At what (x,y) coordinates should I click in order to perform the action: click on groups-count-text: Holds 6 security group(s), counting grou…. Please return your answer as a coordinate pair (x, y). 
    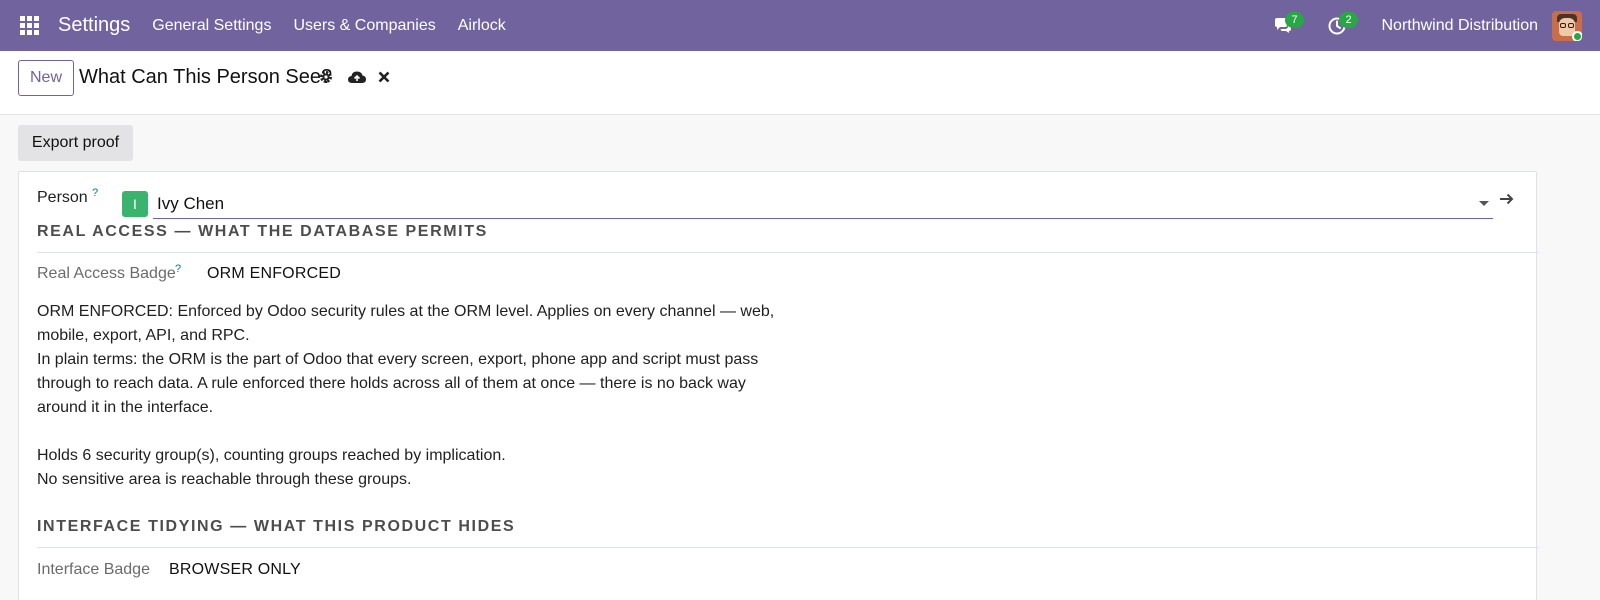
    Looking at the image, I should click on (271, 455).